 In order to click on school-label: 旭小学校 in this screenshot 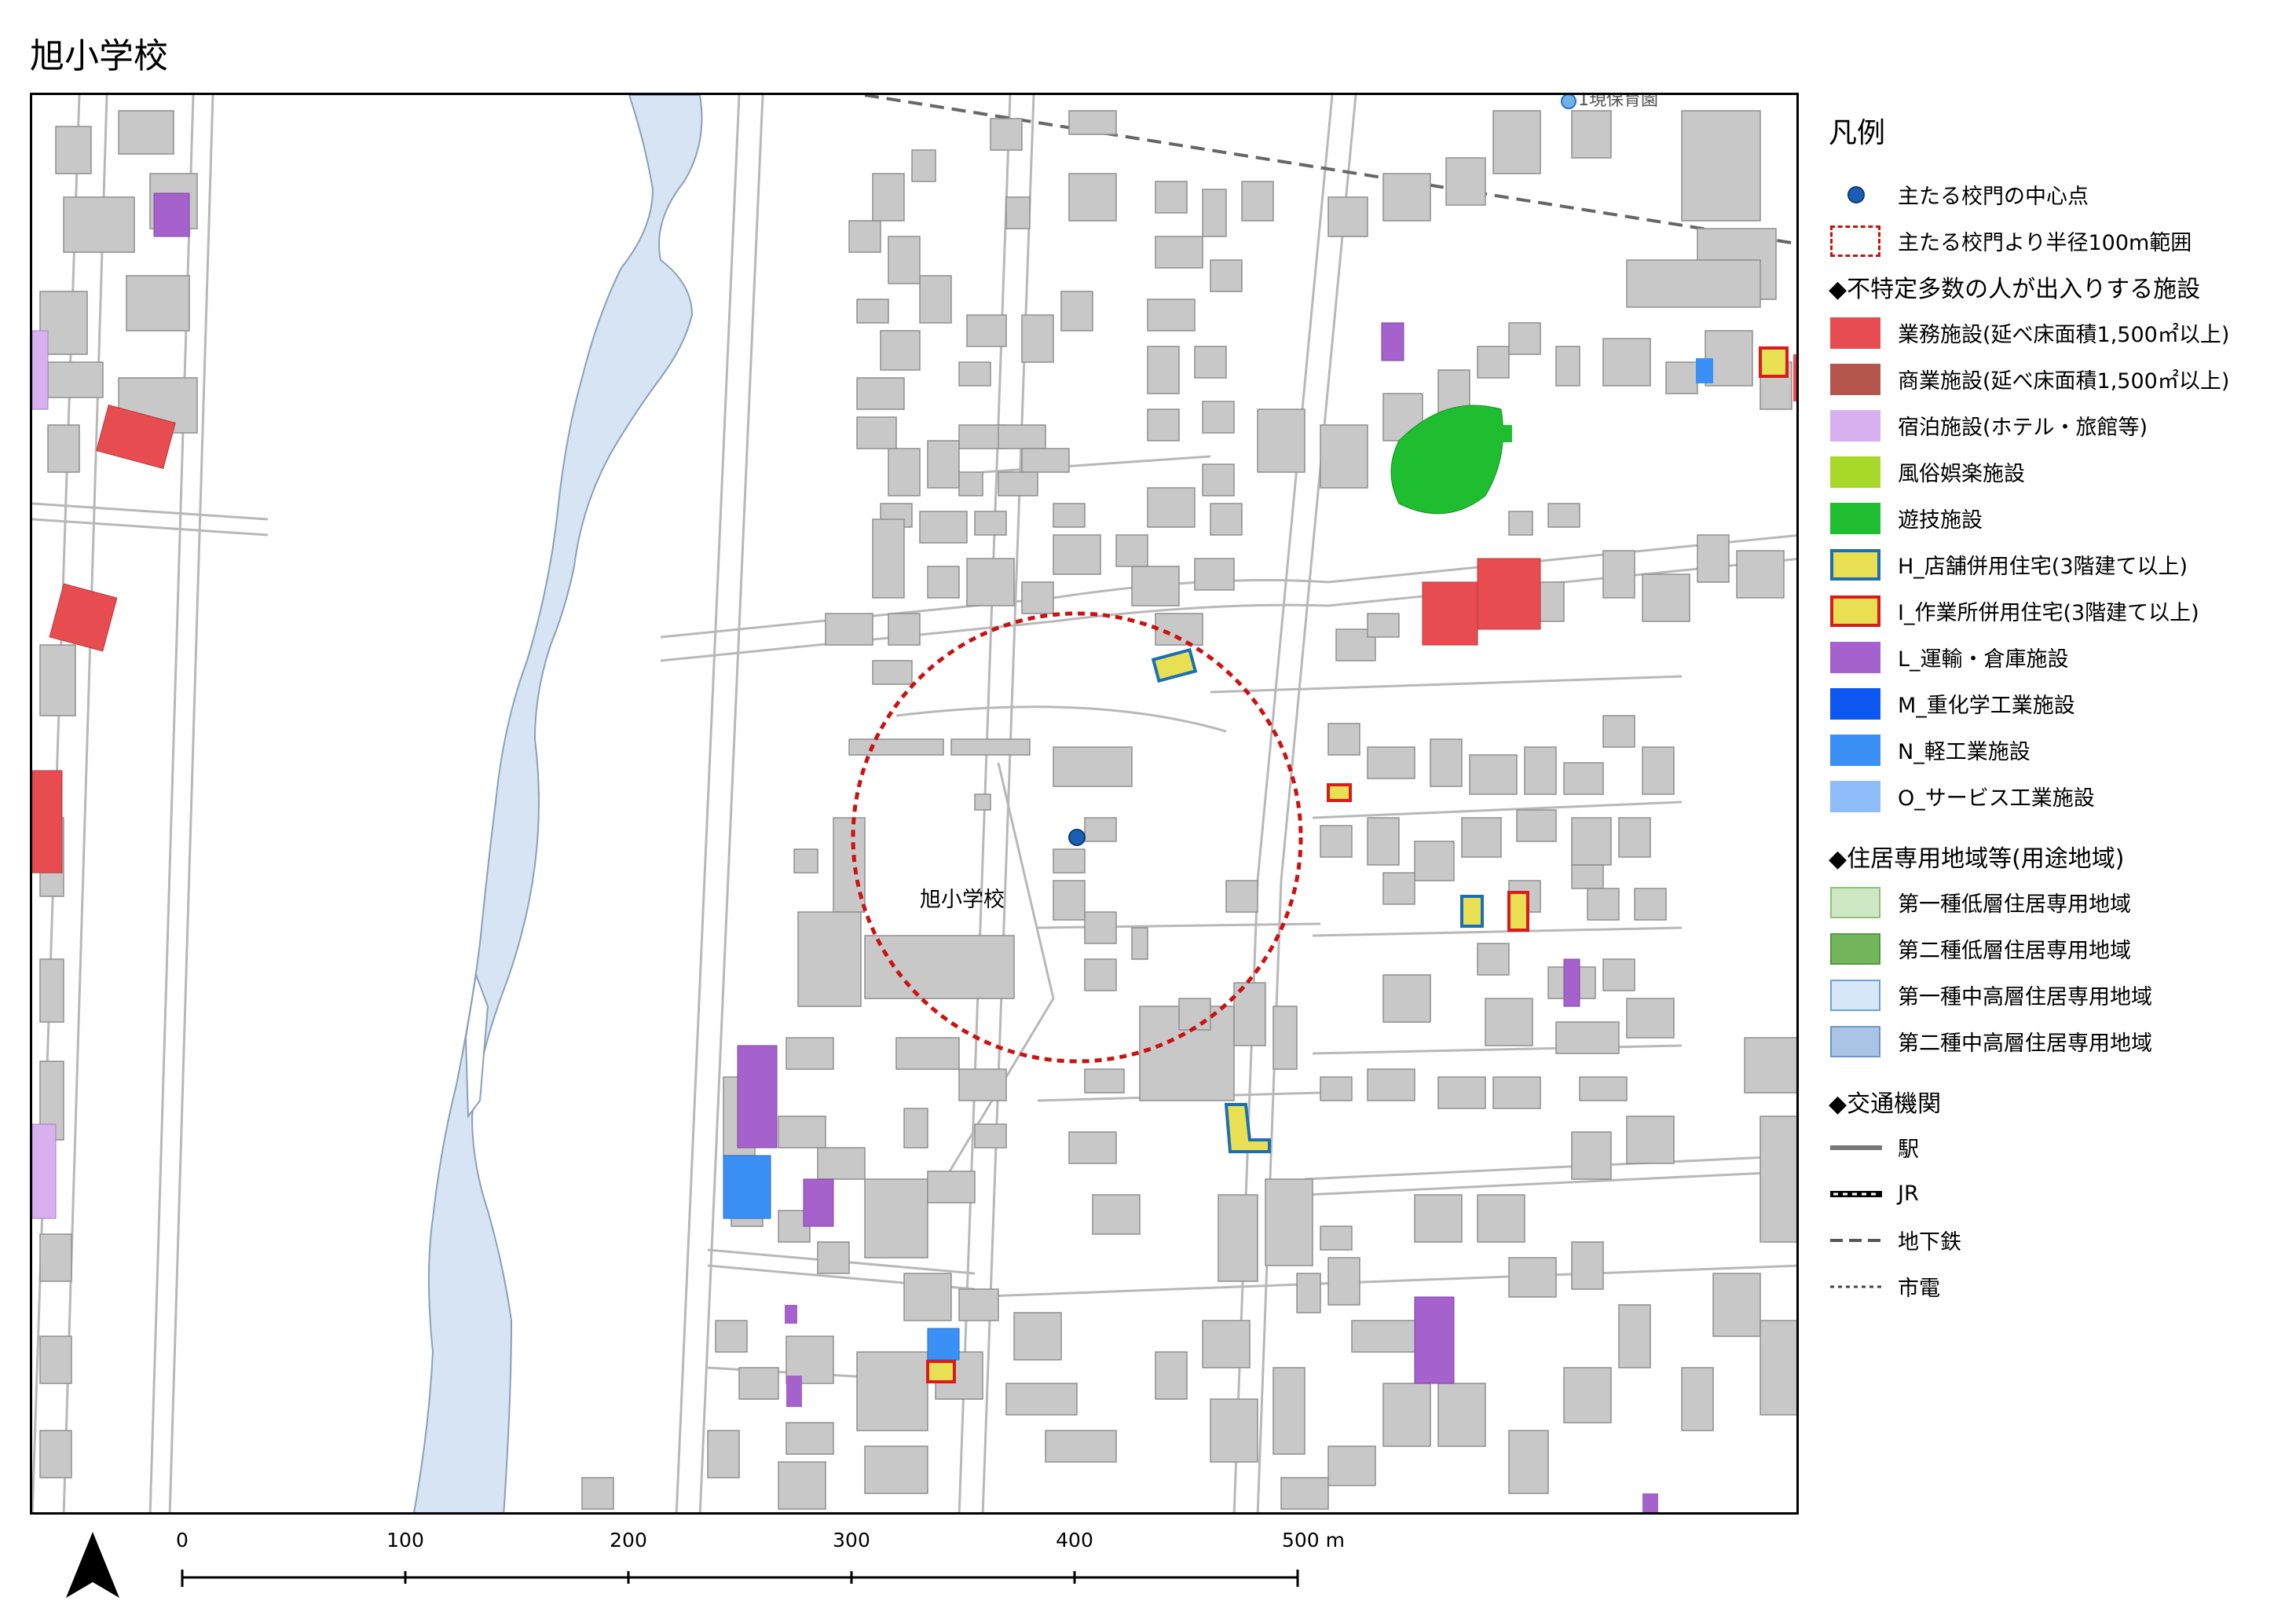, I will do `click(962, 900)`.